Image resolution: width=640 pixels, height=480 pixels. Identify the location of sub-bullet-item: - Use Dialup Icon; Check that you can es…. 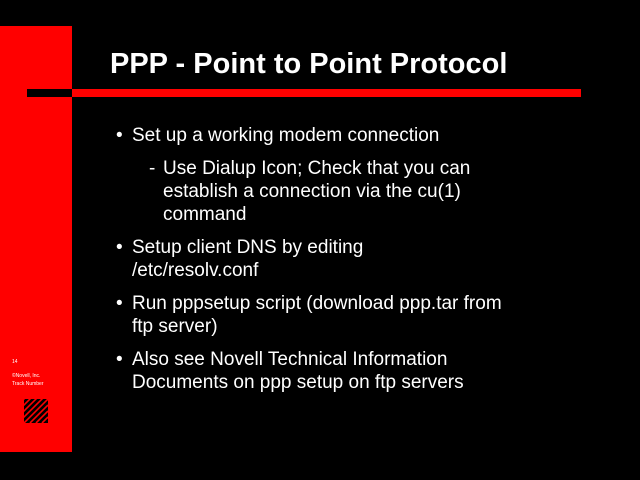
(339, 191).